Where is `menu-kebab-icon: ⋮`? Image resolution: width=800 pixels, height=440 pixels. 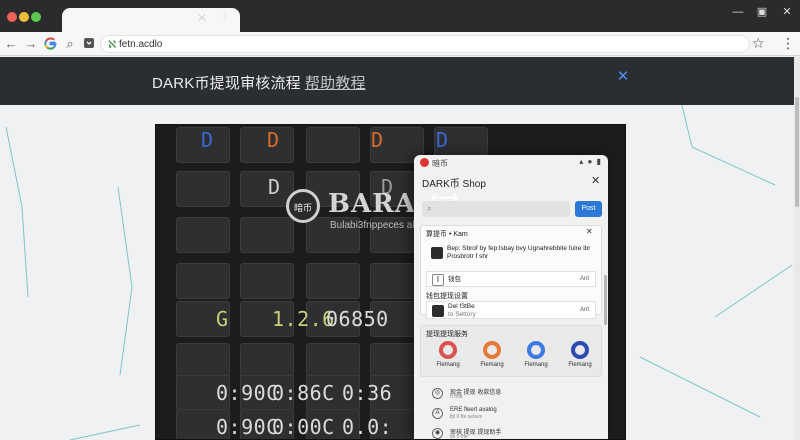 menu-kebab-icon: ⋮ is located at coordinates (788, 43).